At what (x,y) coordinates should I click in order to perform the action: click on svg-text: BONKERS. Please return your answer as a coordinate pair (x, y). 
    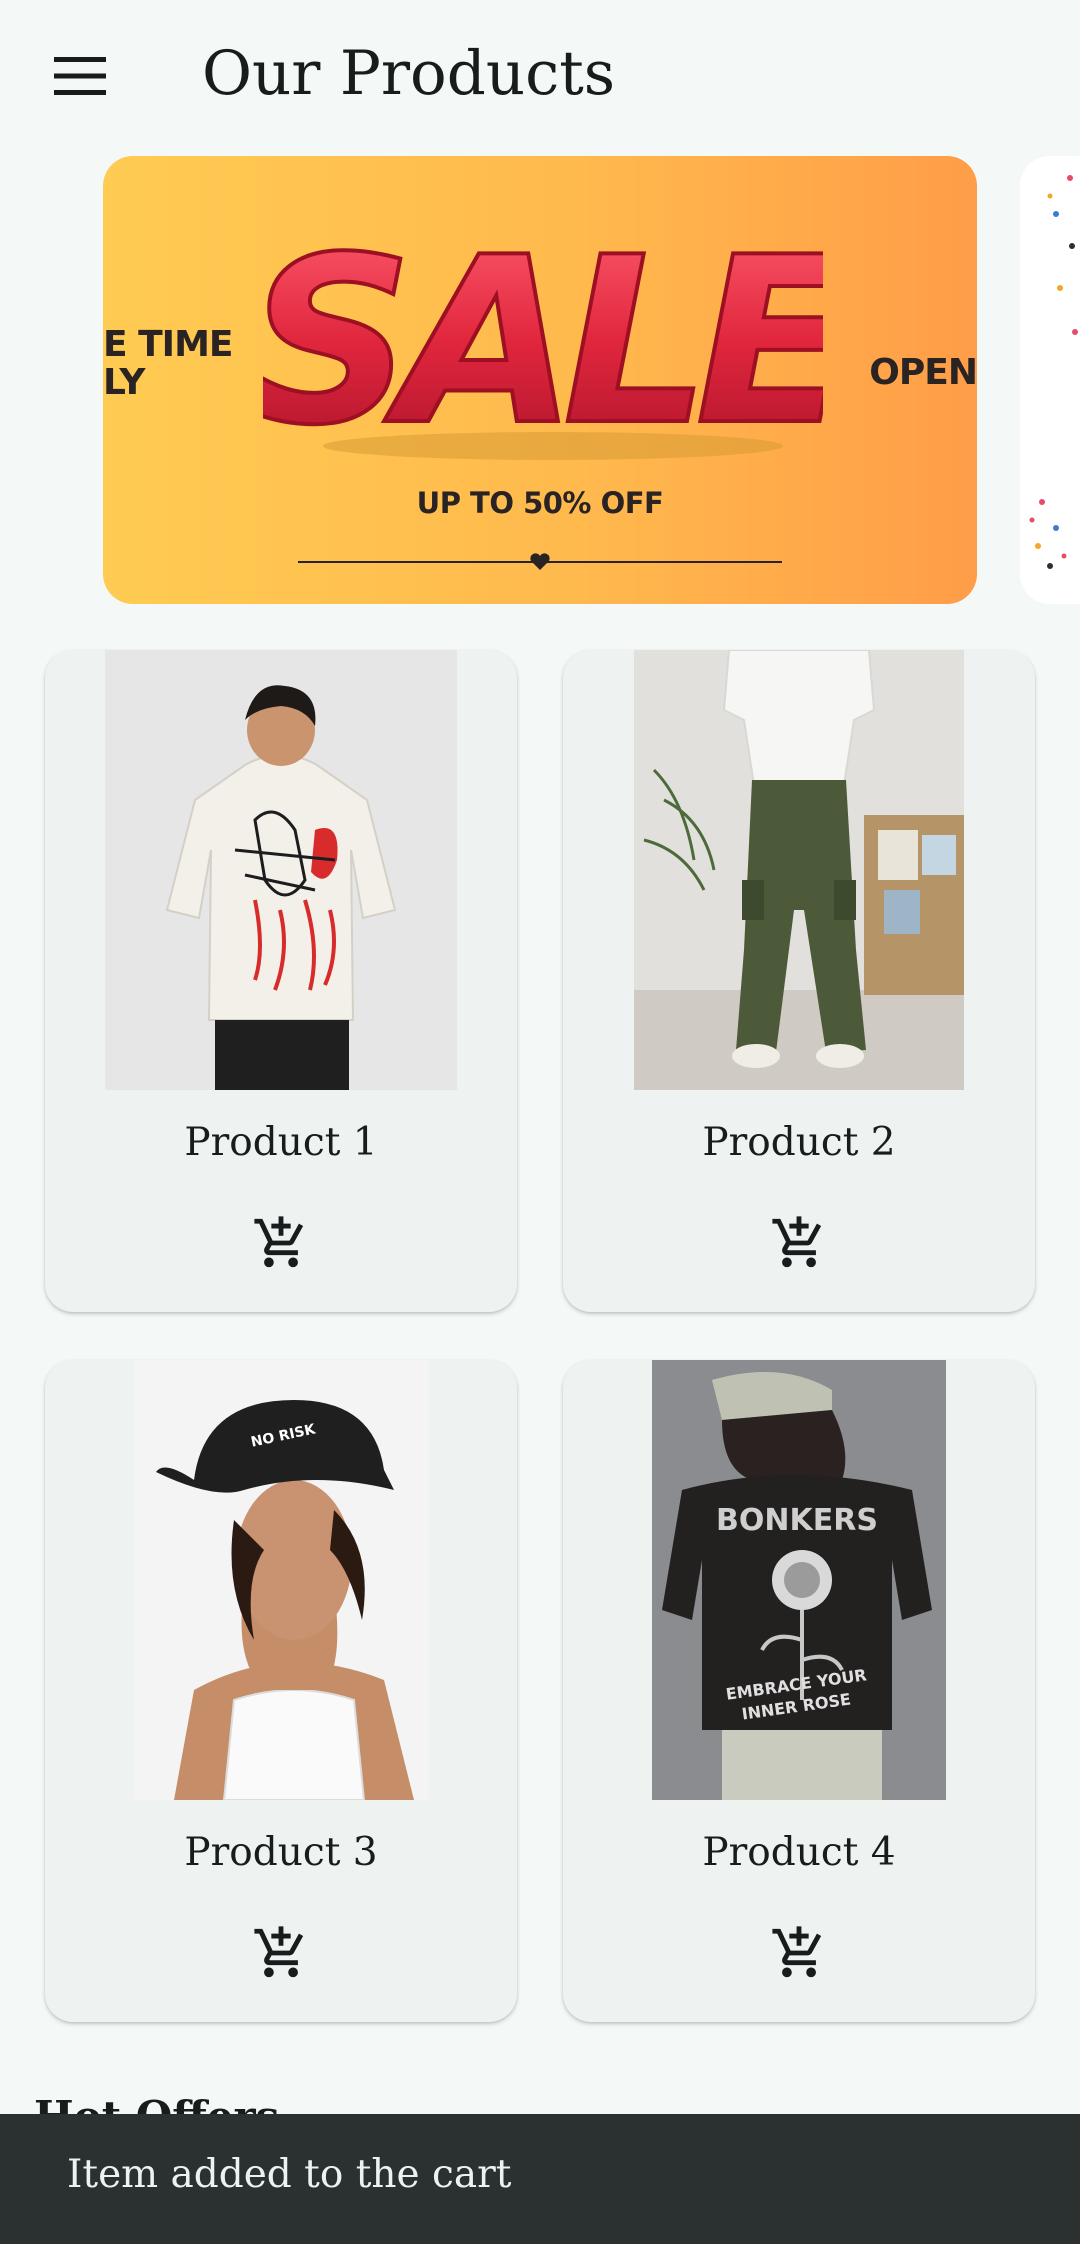
    Looking at the image, I should click on (797, 1520).